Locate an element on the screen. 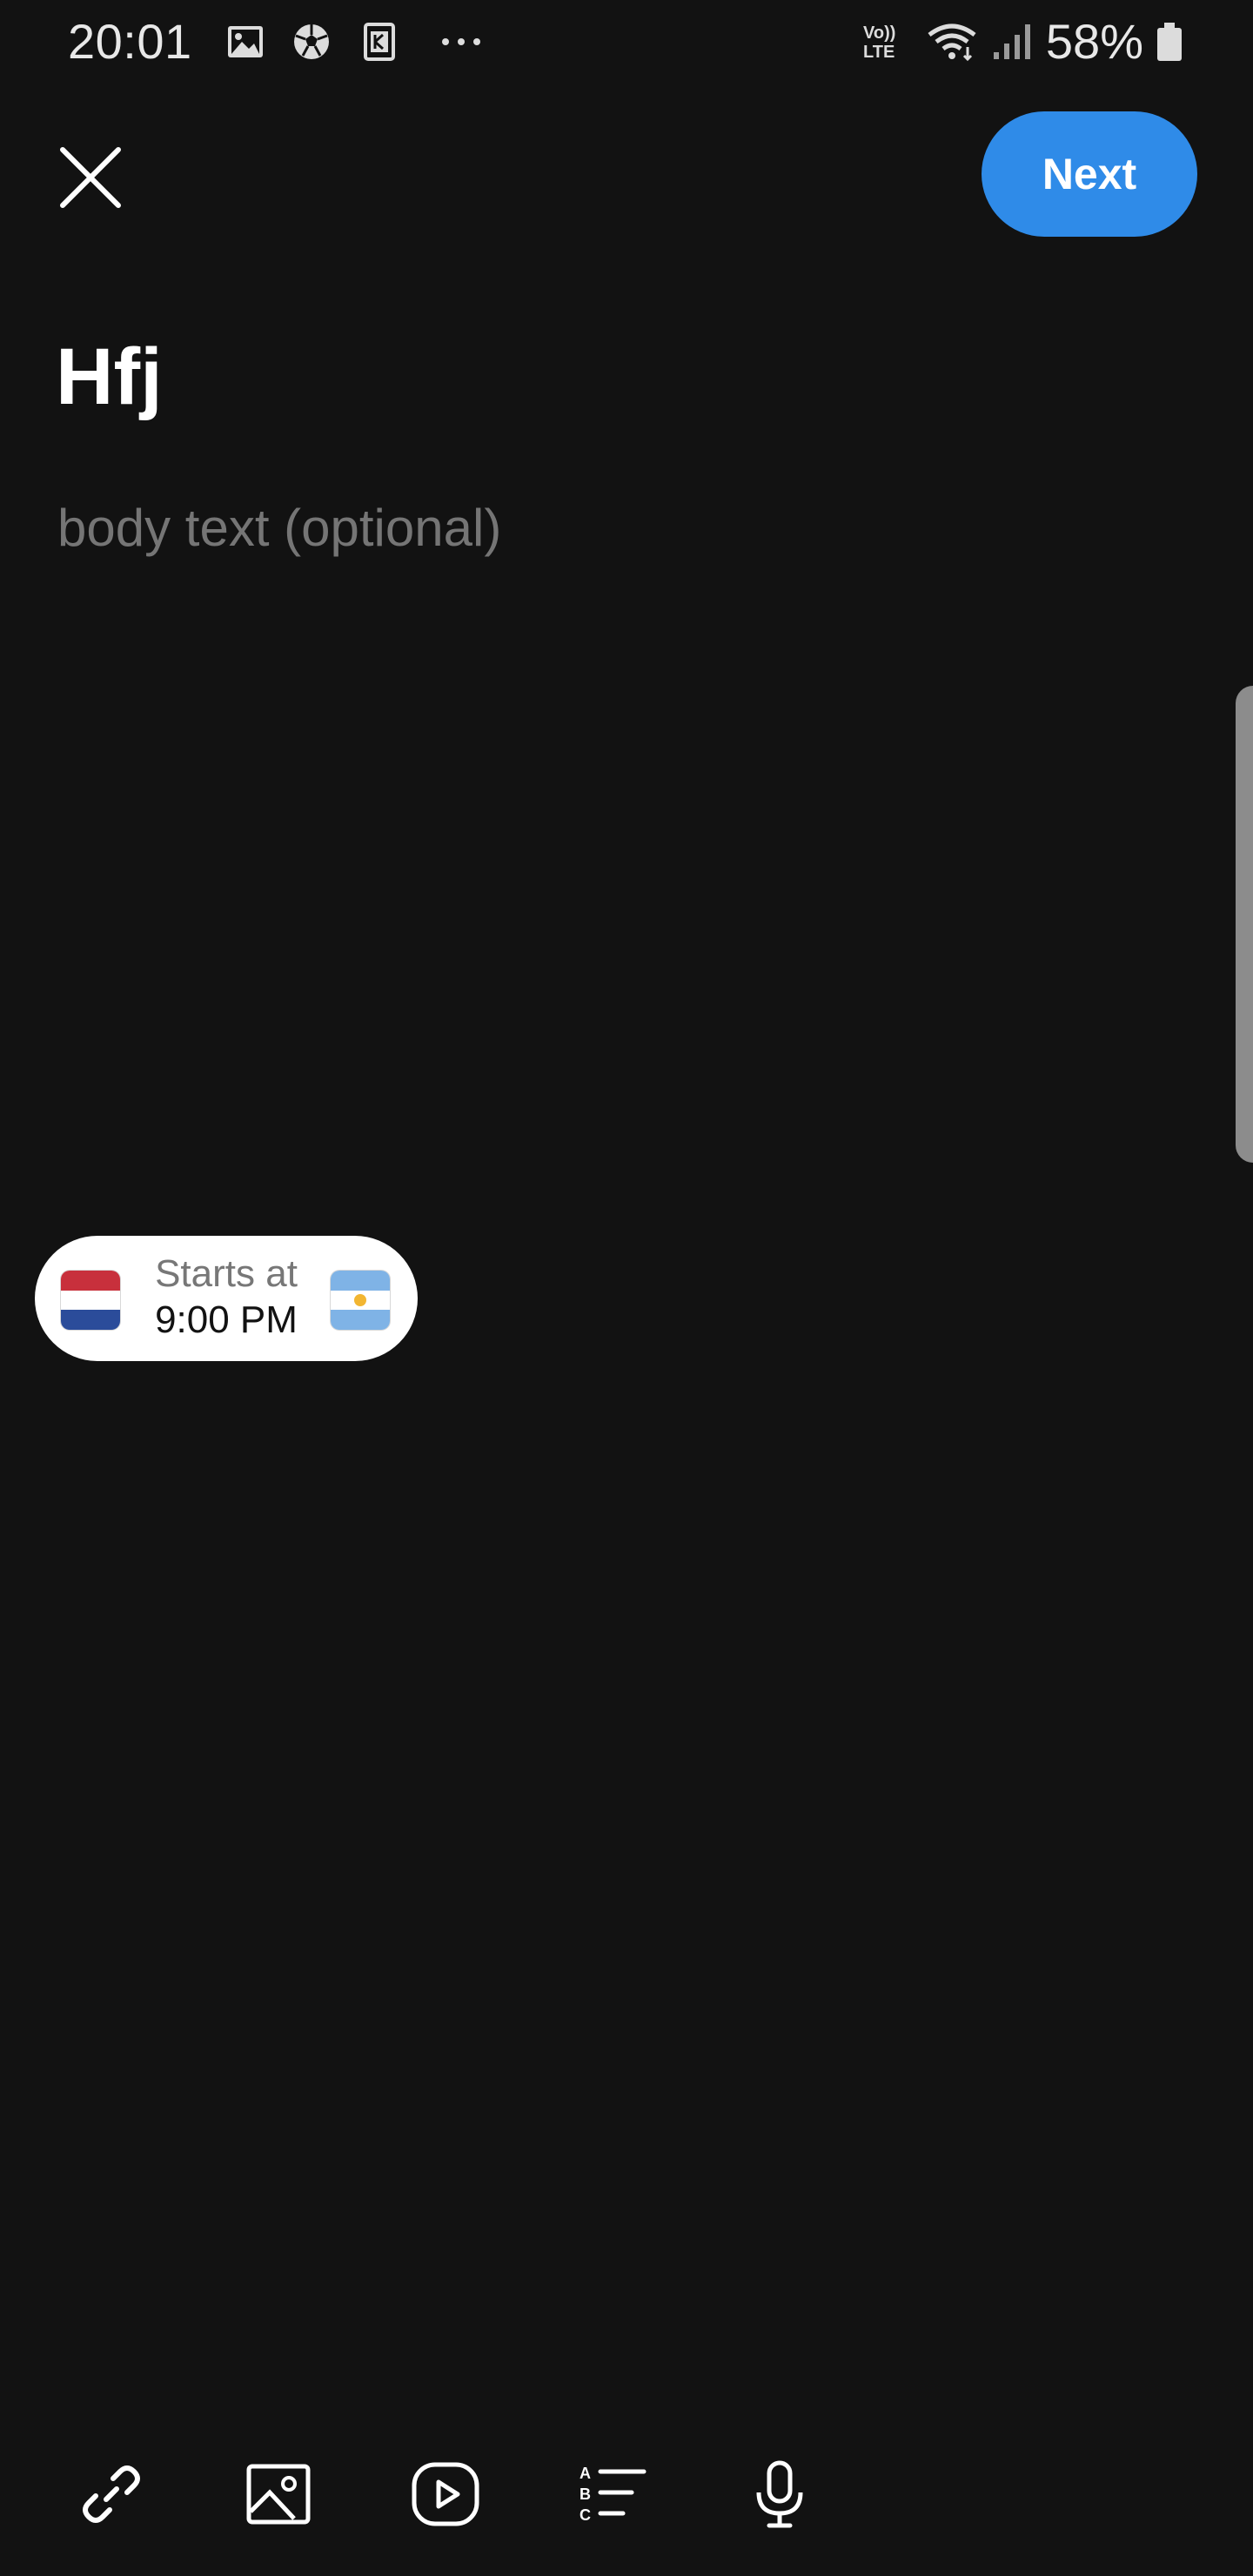 The image size is (1253, 2576). battery-icon is located at coordinates (1169, 42).